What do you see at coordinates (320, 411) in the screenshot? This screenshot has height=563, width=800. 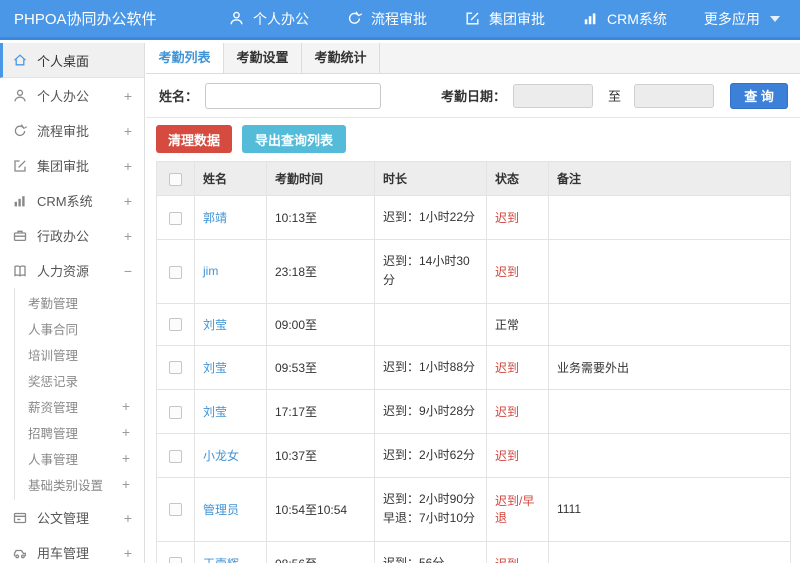 I see `time-cell: 17:17至` at bounding box center [320, 411].